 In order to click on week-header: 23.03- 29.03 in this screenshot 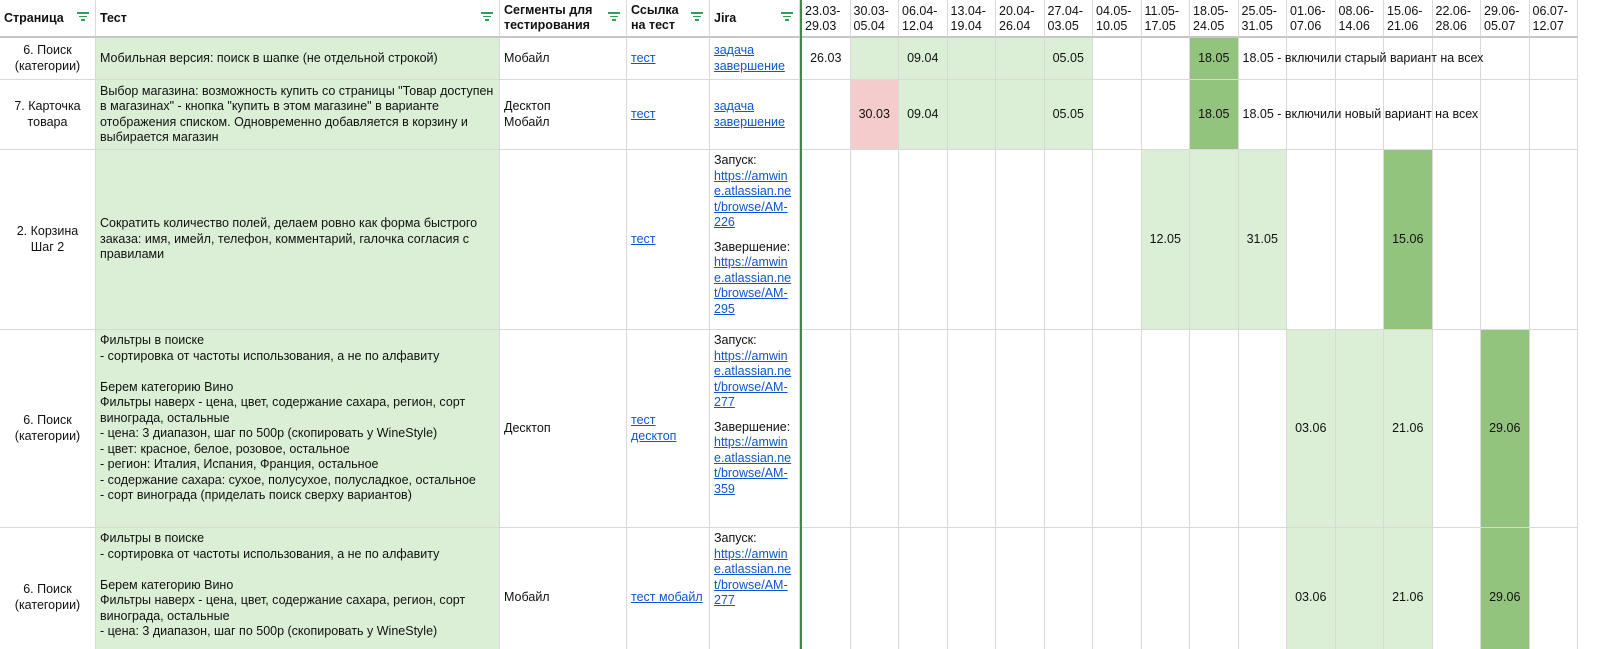, I will do `click(826, 19)`.